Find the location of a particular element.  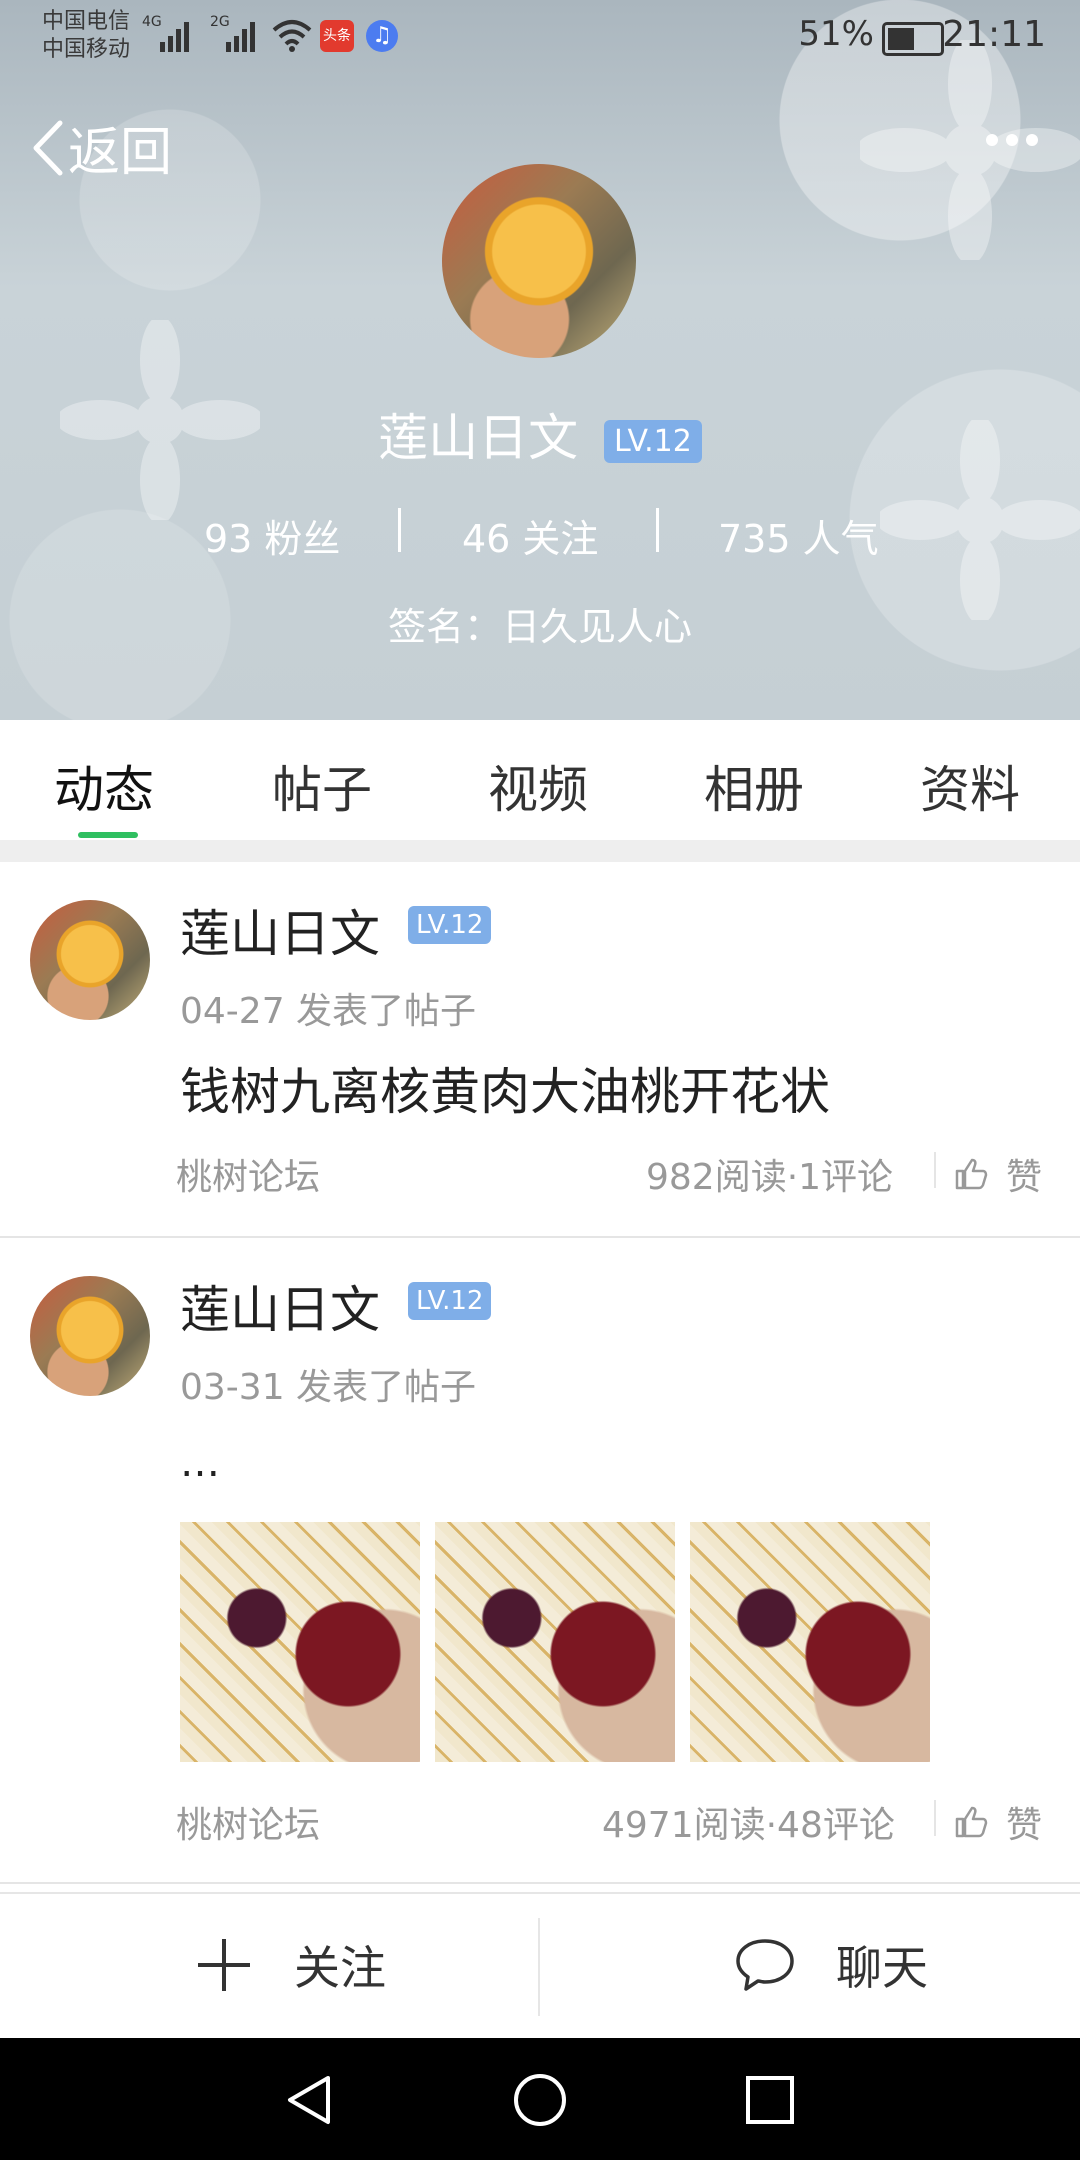

chat-bubble-icon is located at coordinates (765, 1965).